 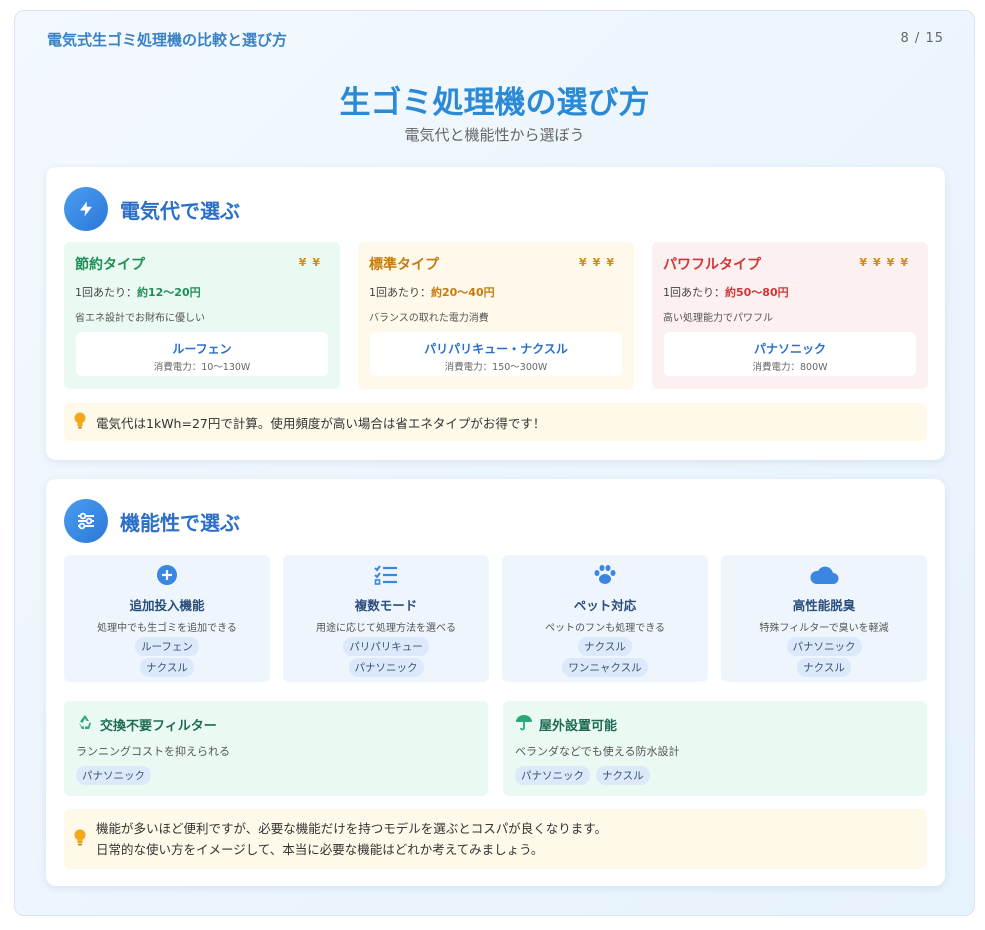 I want to click on model-power: 消費電力：150〜300W, so click(x=496, y=367).